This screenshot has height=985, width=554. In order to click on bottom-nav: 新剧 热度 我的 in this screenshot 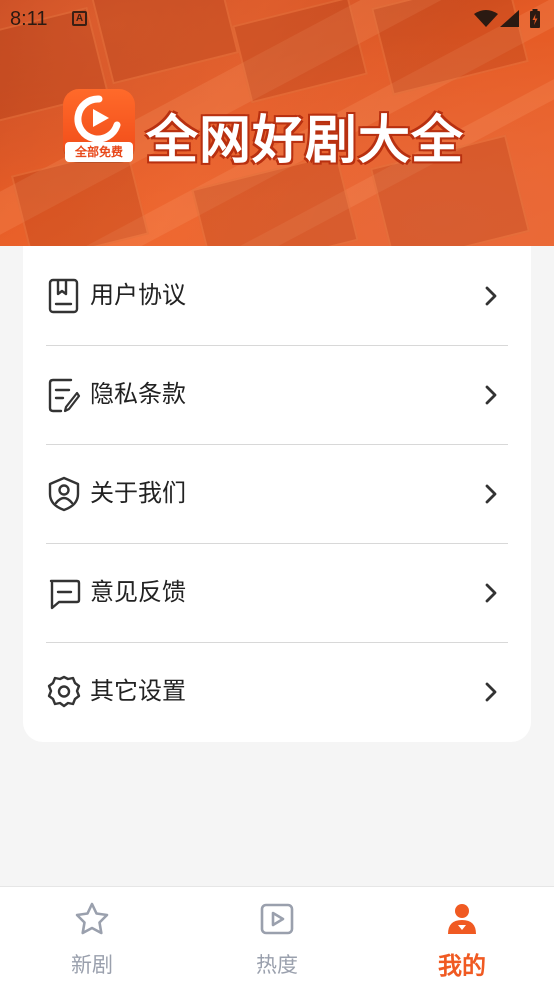, I will do `click(277, 935)`.